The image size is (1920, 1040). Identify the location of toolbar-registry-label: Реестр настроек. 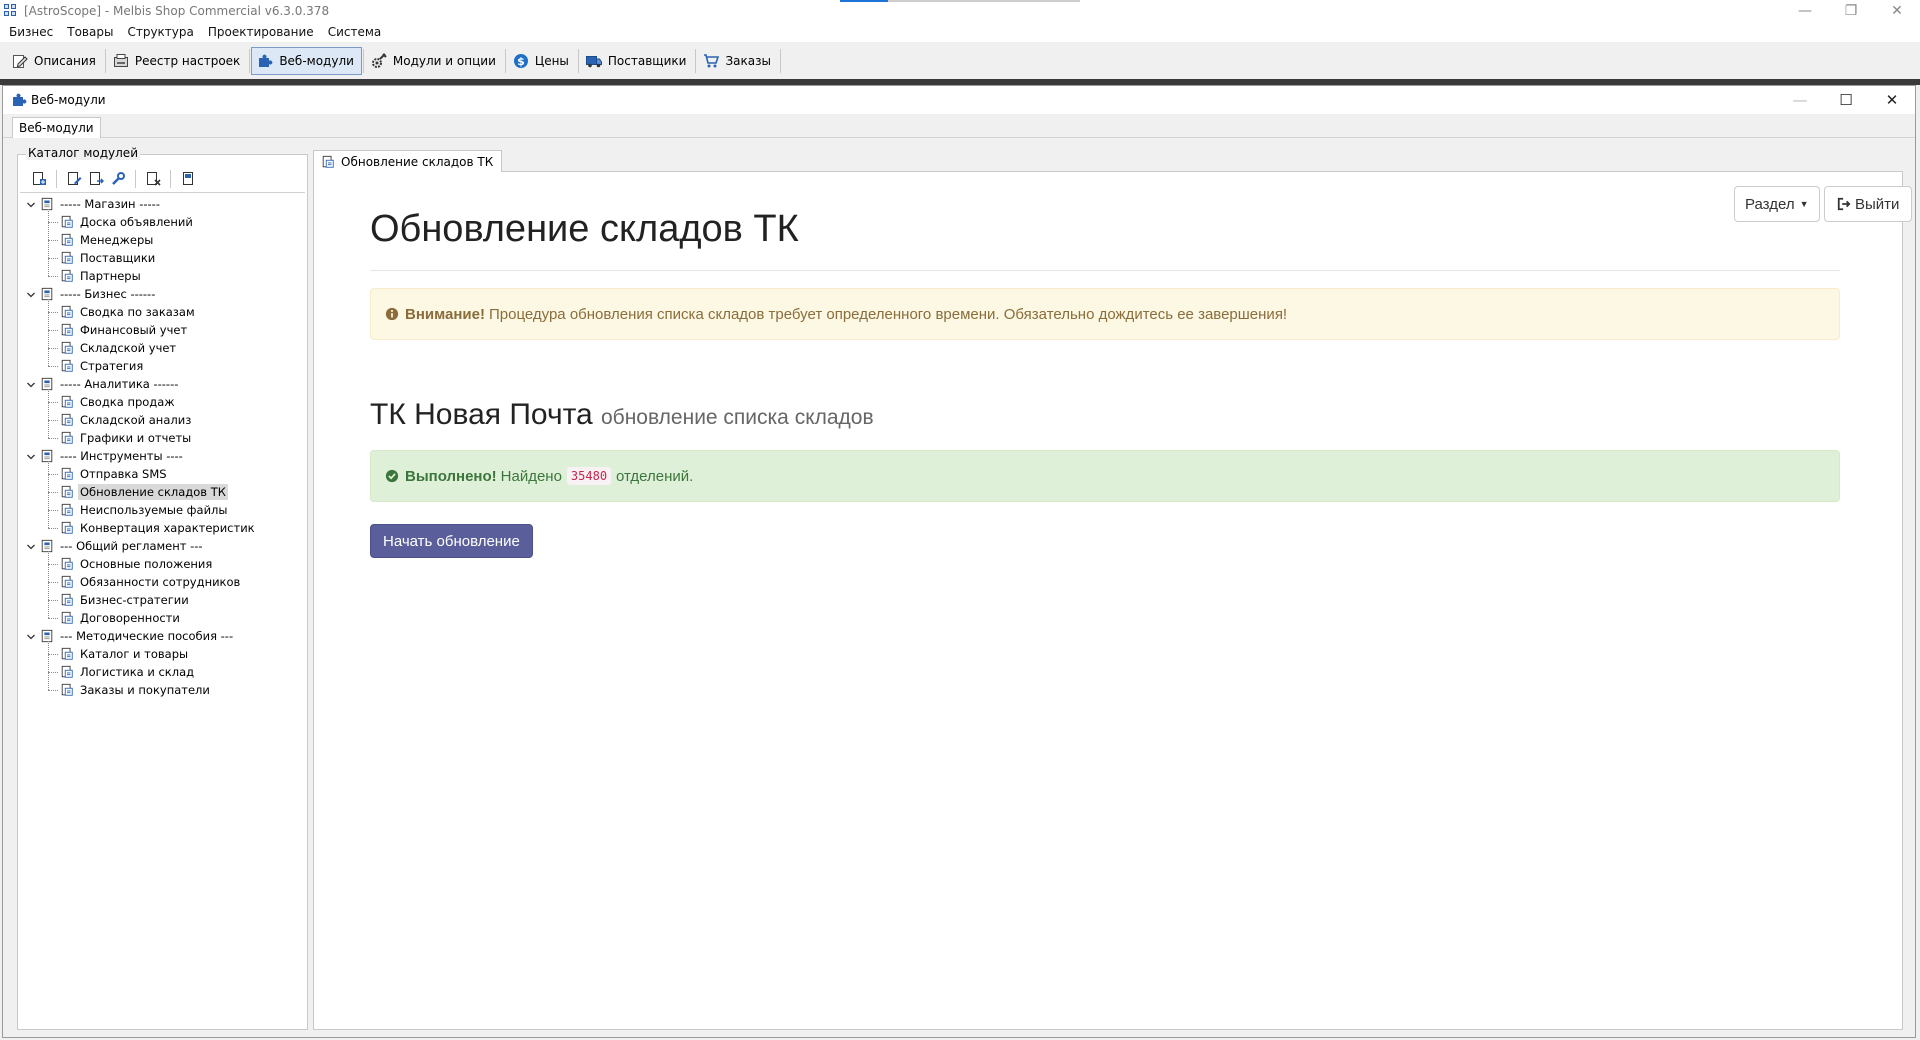
(187, 60).